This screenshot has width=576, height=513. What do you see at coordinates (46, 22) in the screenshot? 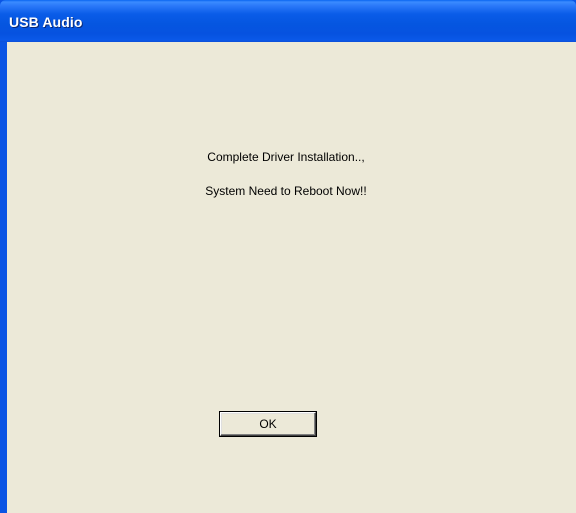
I see `window-title: USB Audio` at bounding box center [46, 22].